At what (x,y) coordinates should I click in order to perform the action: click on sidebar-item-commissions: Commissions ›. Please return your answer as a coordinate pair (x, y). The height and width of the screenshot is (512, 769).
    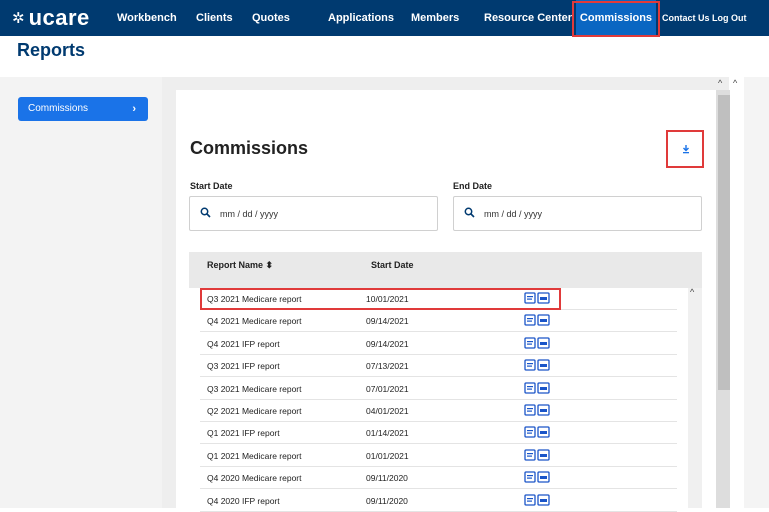
    Looking at the image, I should click on (83, 109).